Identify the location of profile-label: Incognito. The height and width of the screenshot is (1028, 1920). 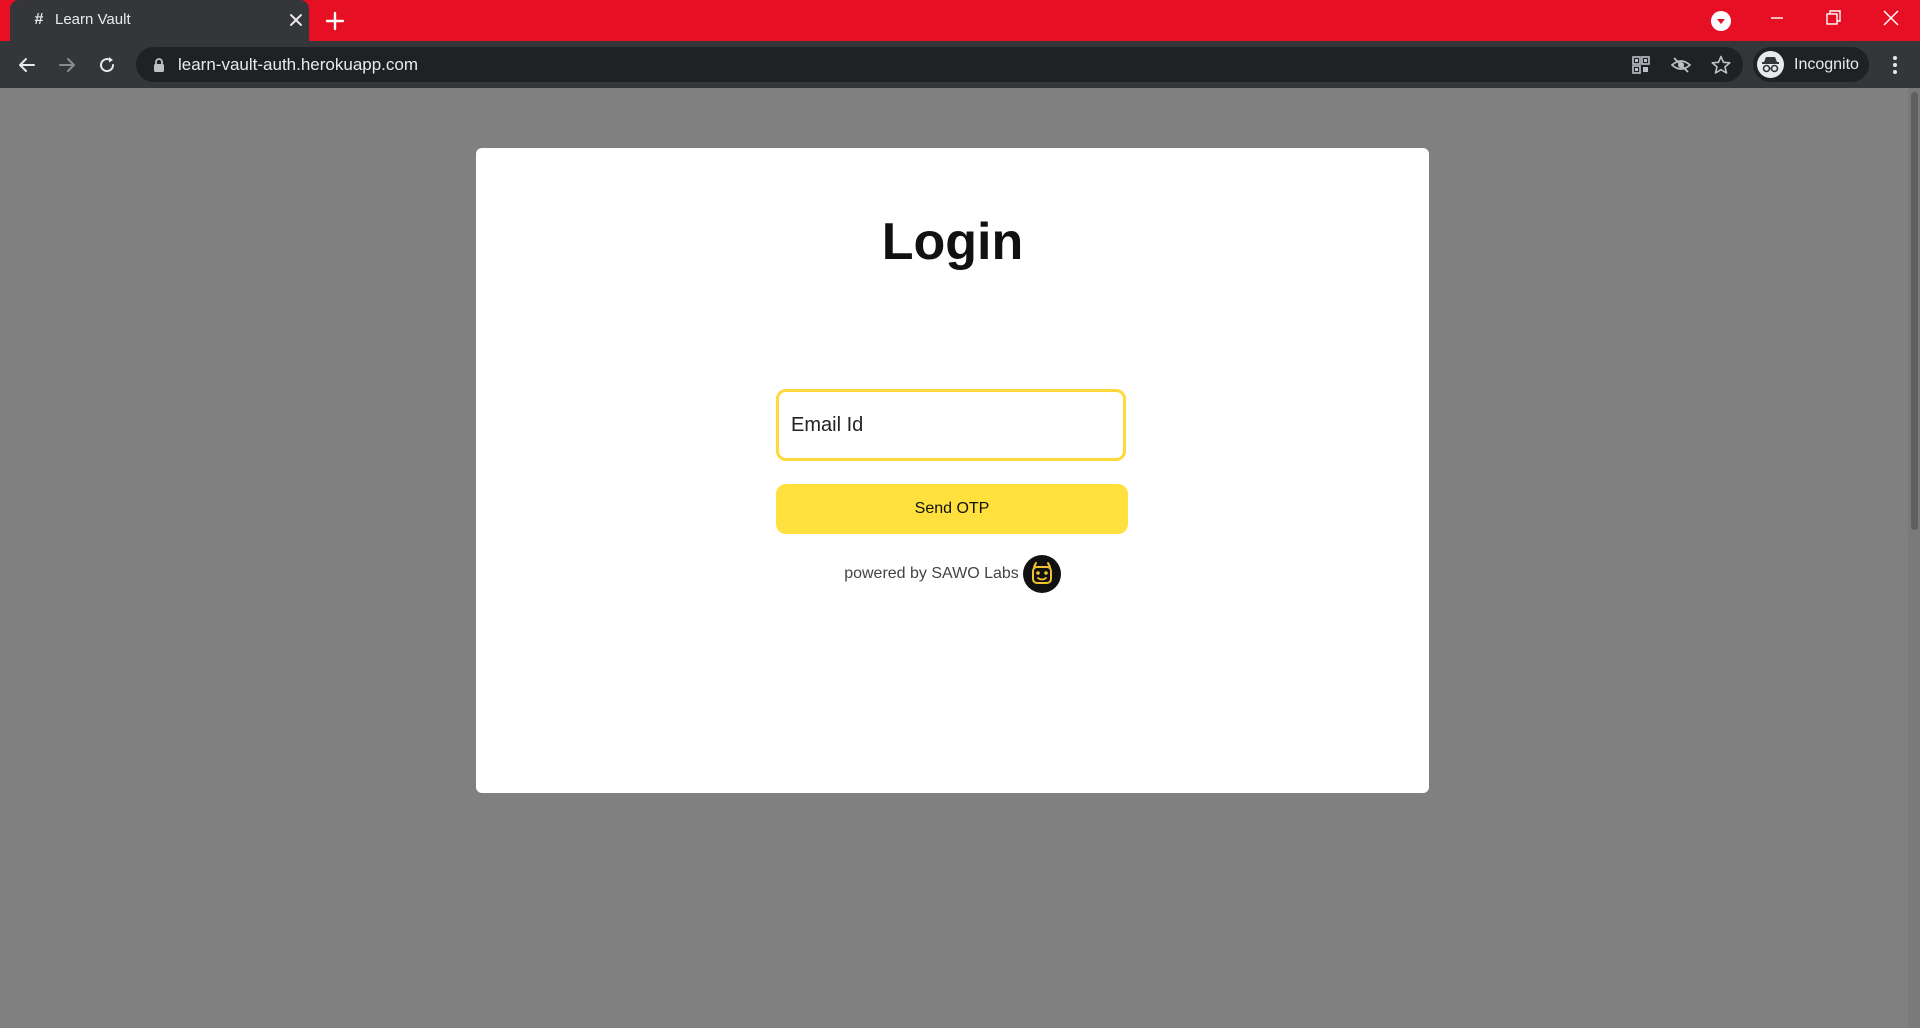
(1826, 64).